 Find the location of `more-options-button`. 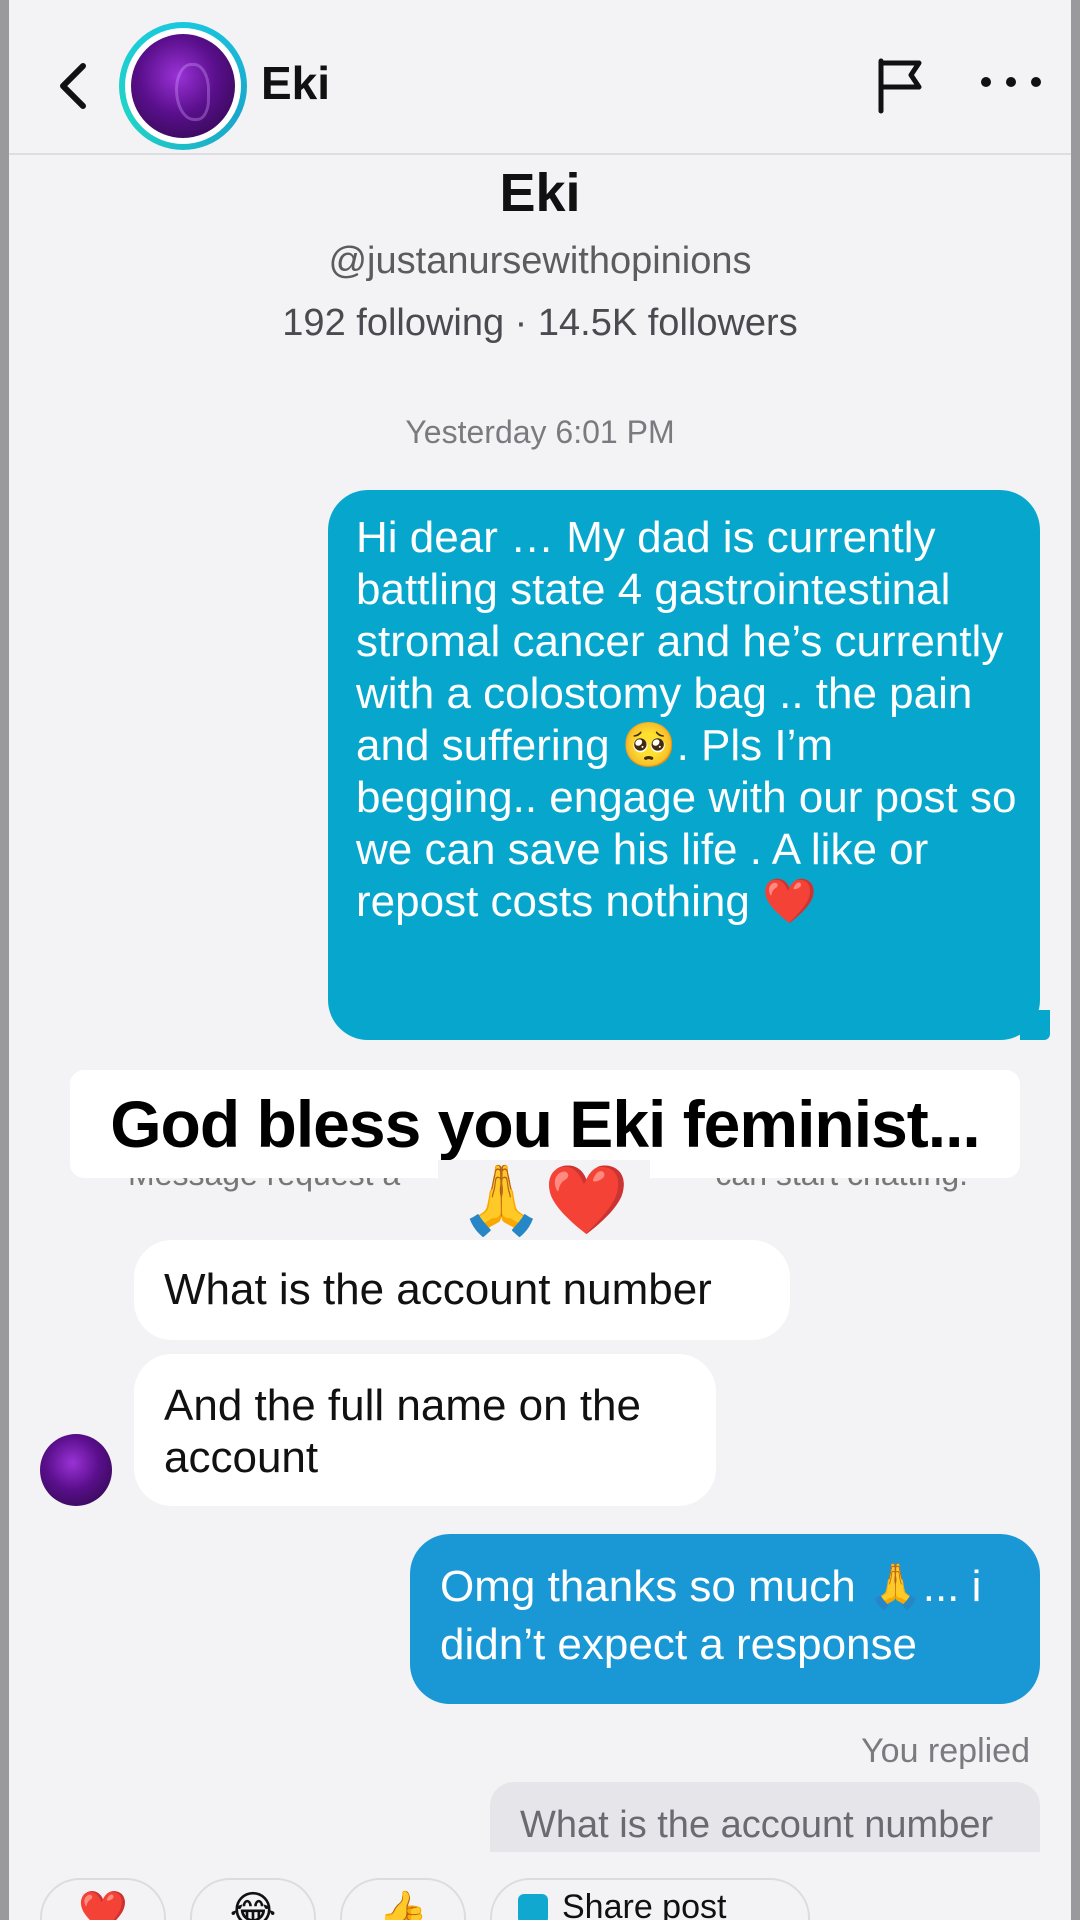

more-options-button is located at coordinates (1011, 82).